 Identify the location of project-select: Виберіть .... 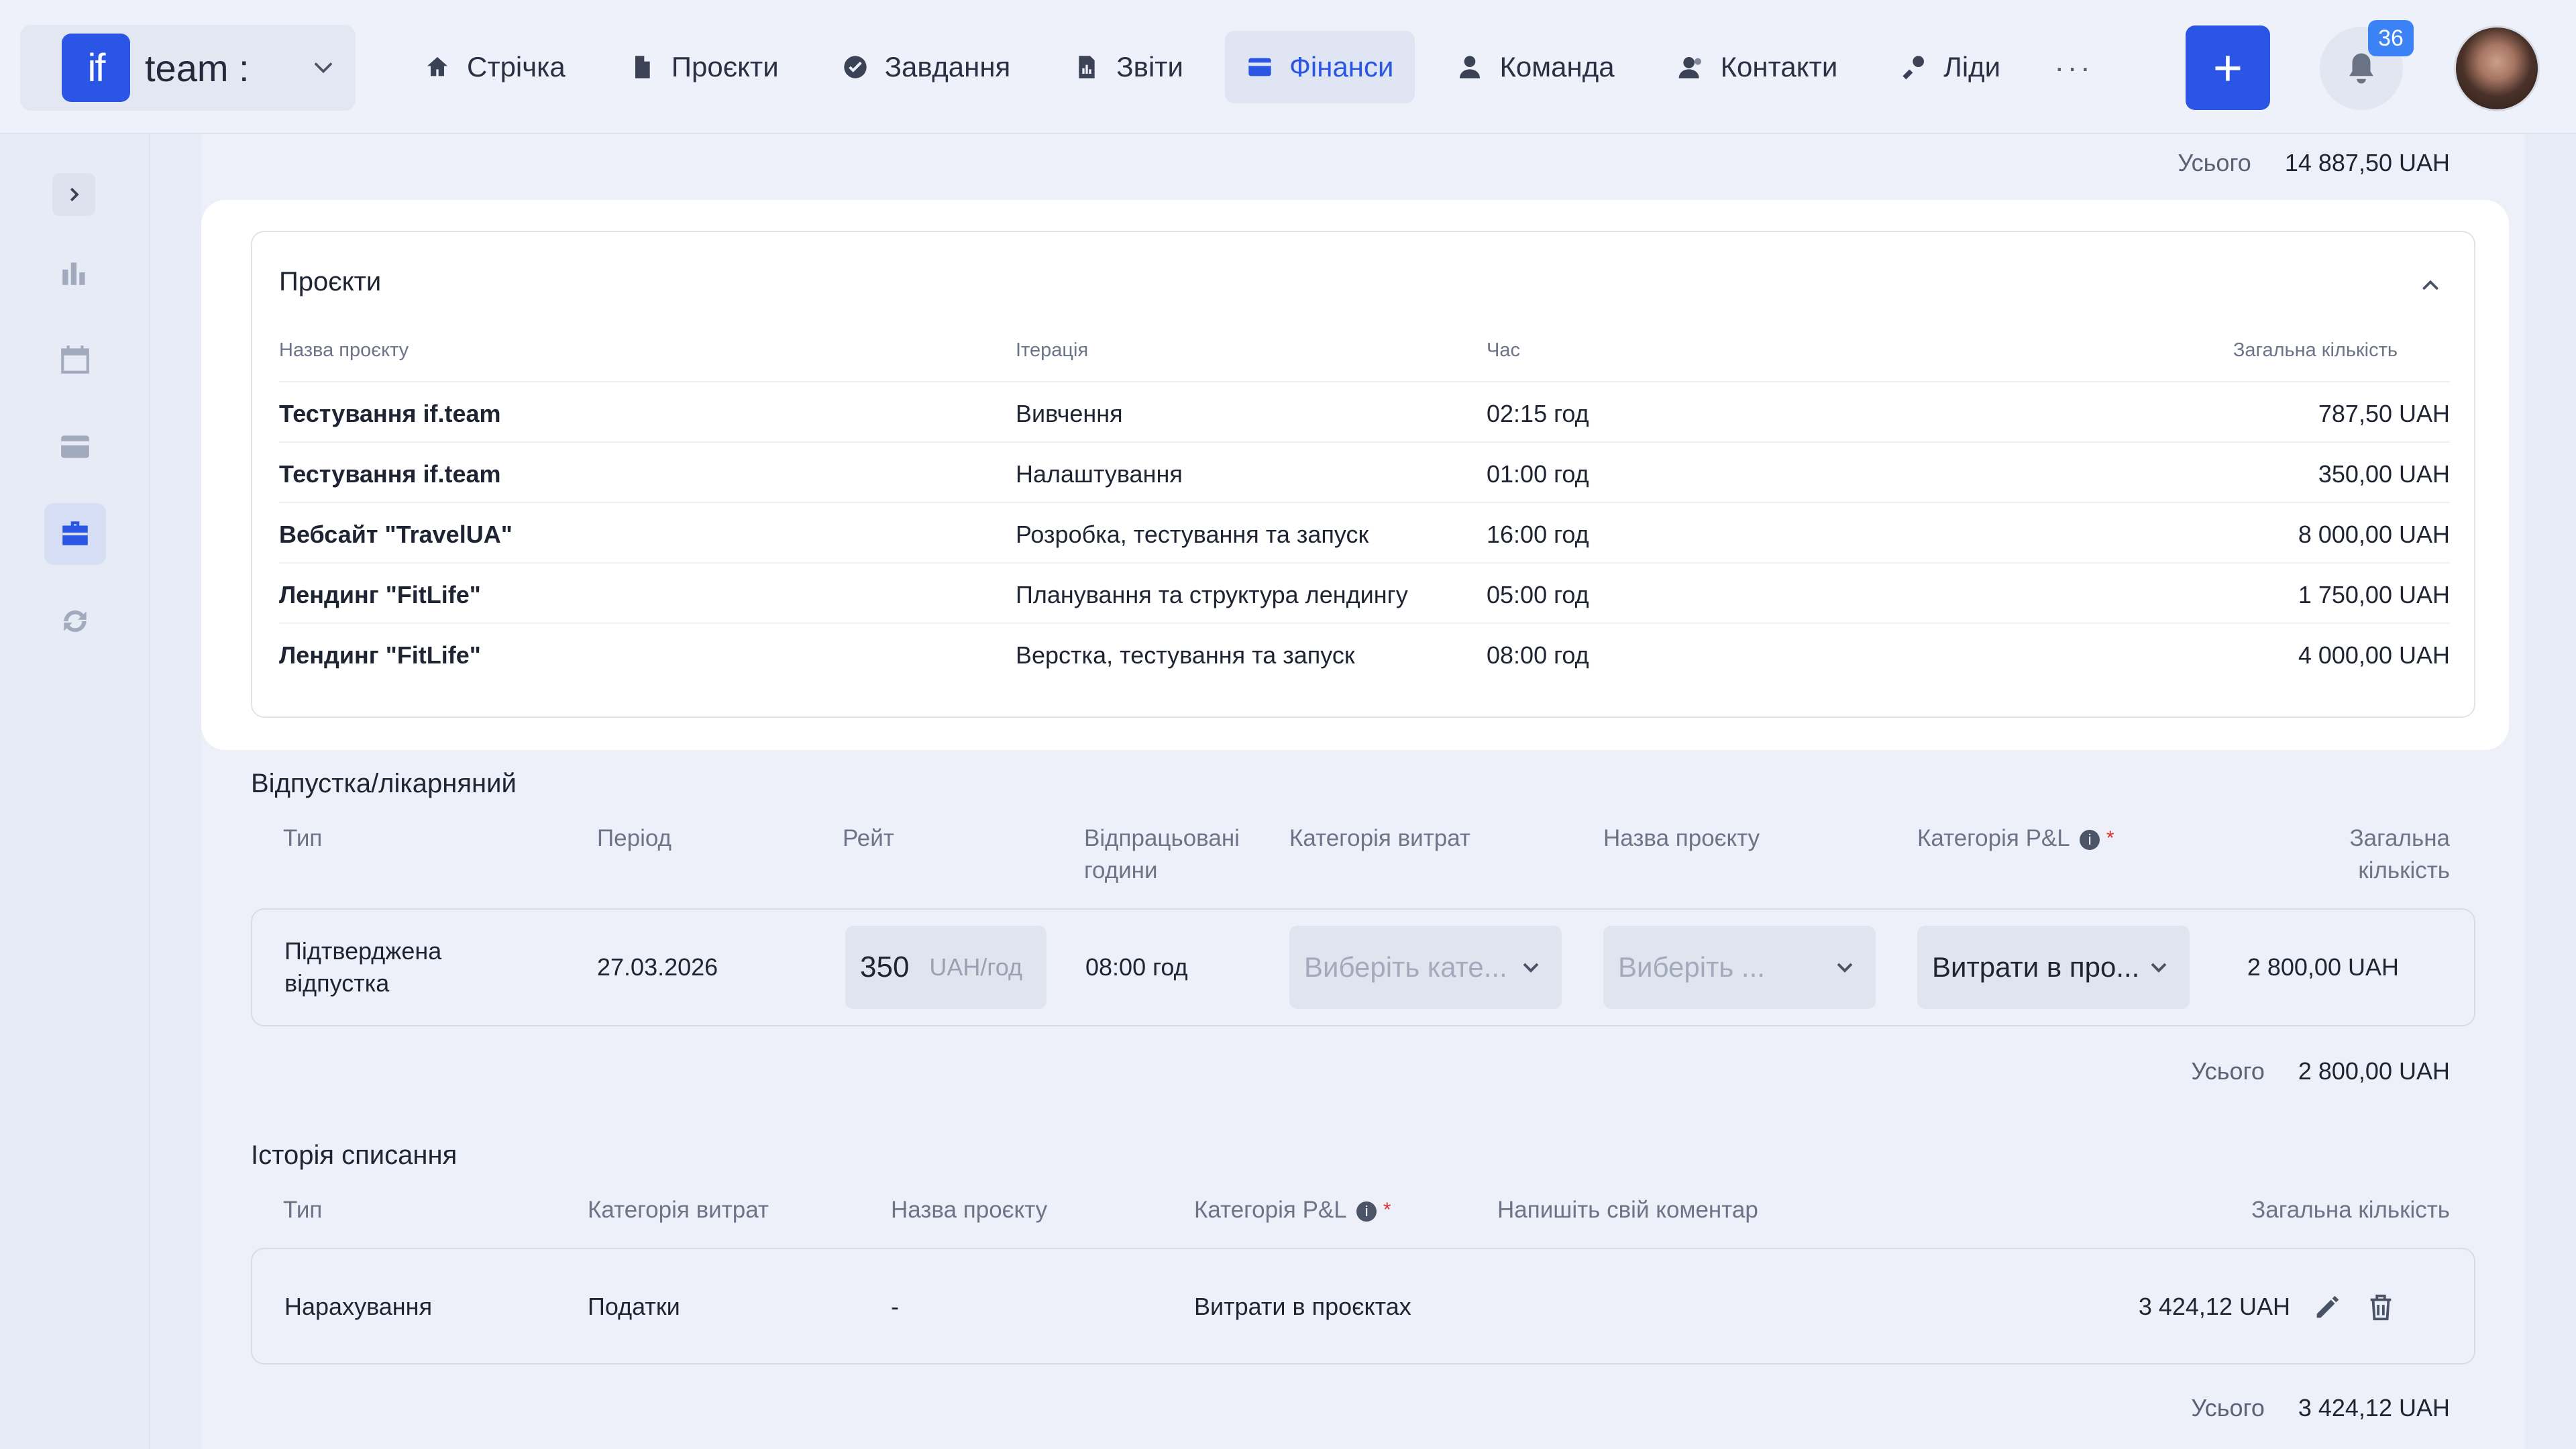
(1739, 967).